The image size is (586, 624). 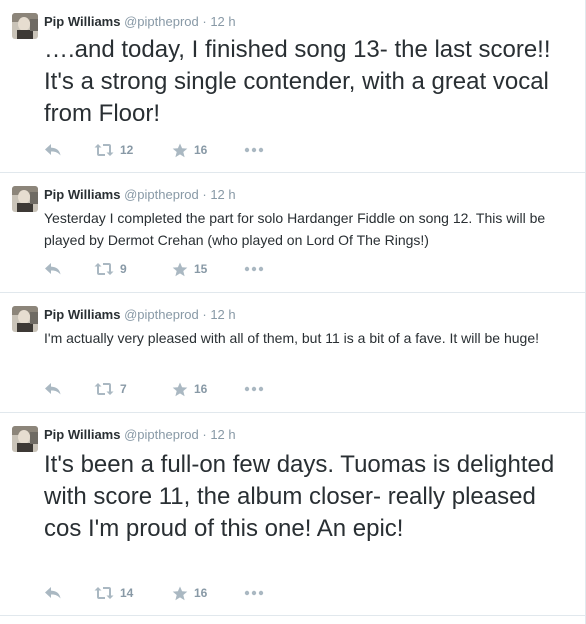 I want to click on retweet-count: 12, so click(x=127, y=150).